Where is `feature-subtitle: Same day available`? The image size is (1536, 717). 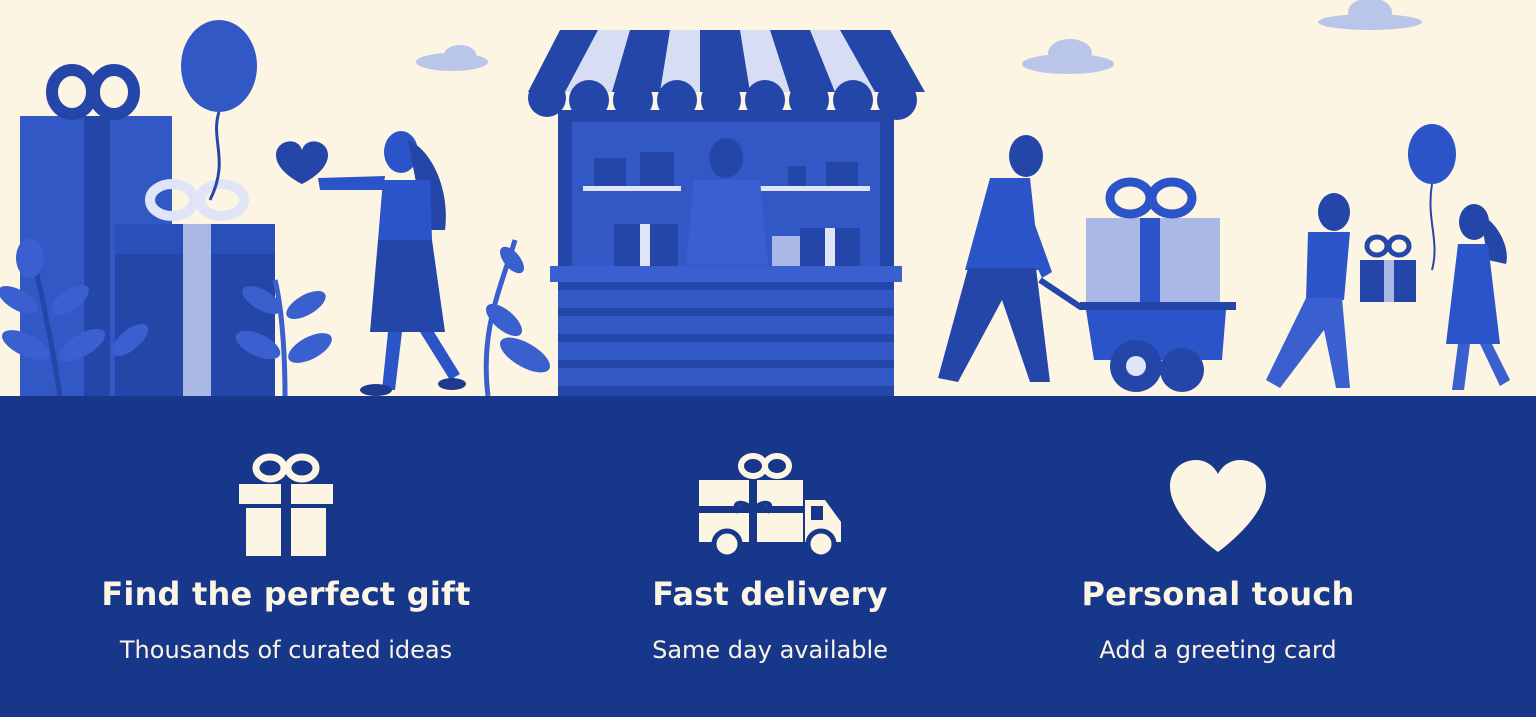 feature-subtitle: Same day available is located at coordinates (770, 650).